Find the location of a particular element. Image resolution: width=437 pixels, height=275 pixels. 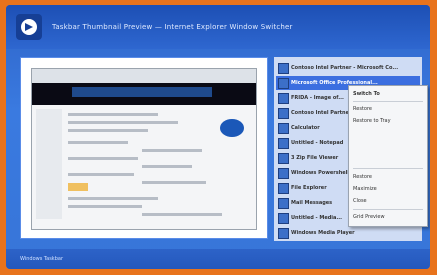

app-logo-icon is located at coordinates (29, 27).